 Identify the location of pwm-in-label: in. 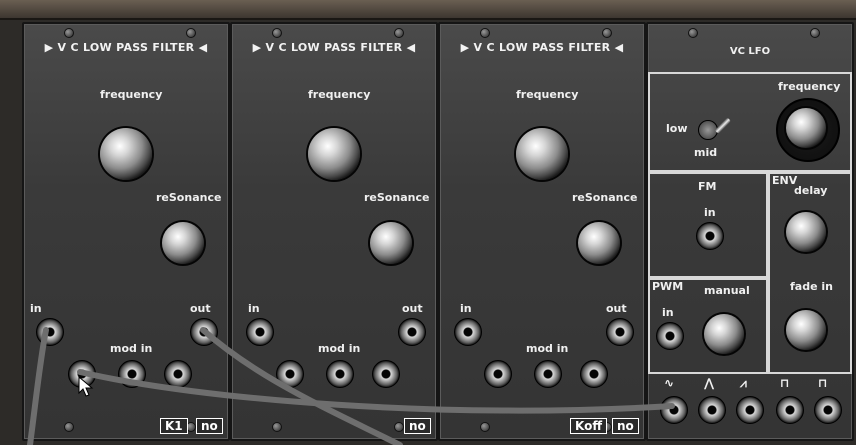
(668, 312).